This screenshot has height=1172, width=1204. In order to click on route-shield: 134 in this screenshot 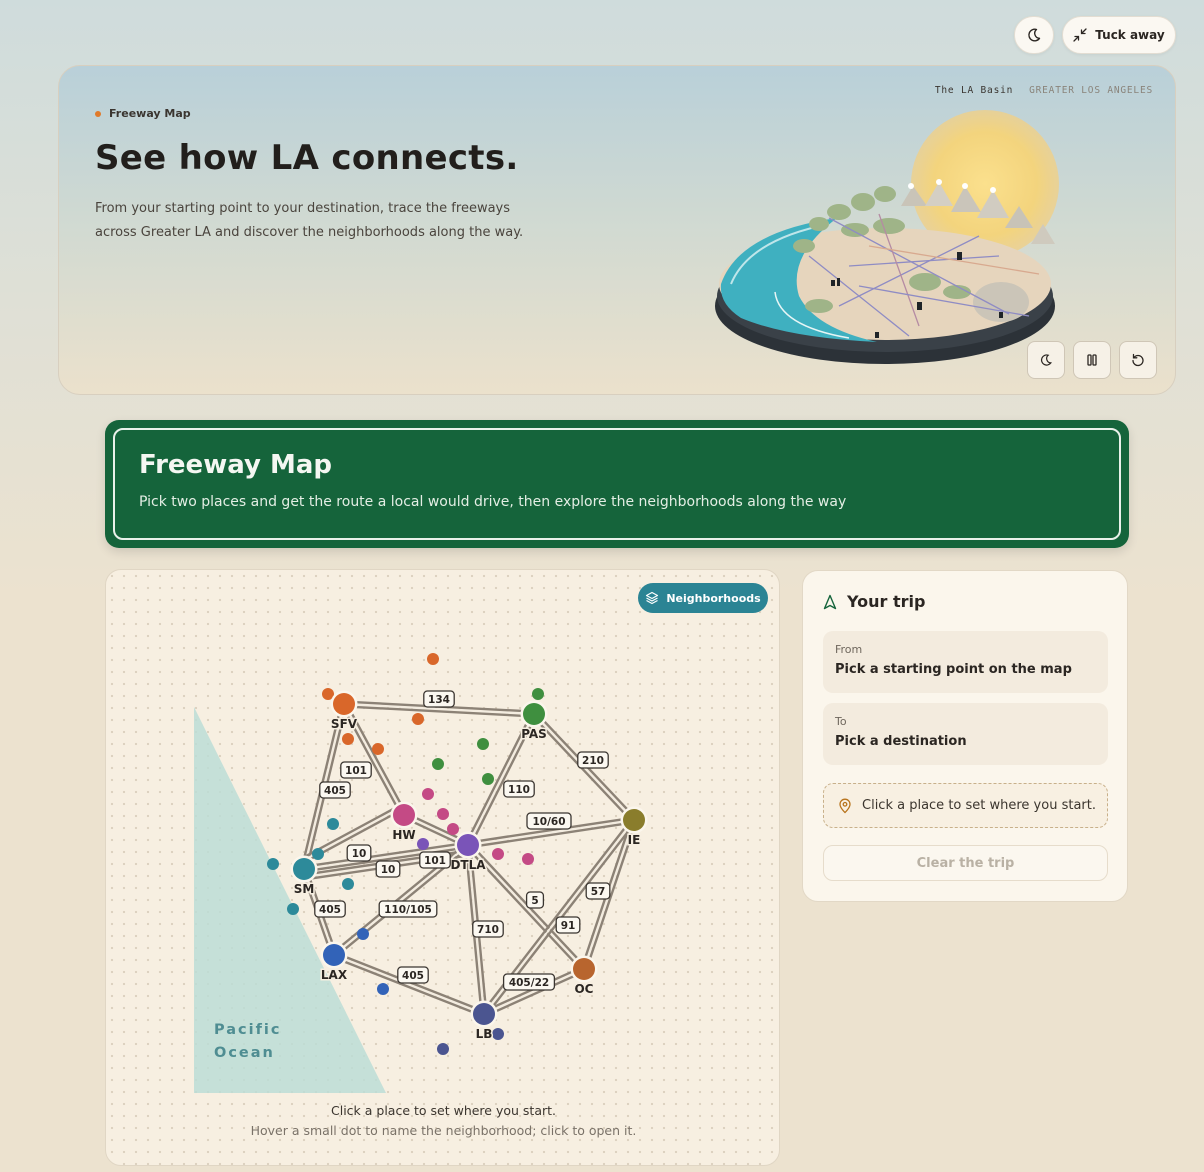, I will do `click(439, 699)`.